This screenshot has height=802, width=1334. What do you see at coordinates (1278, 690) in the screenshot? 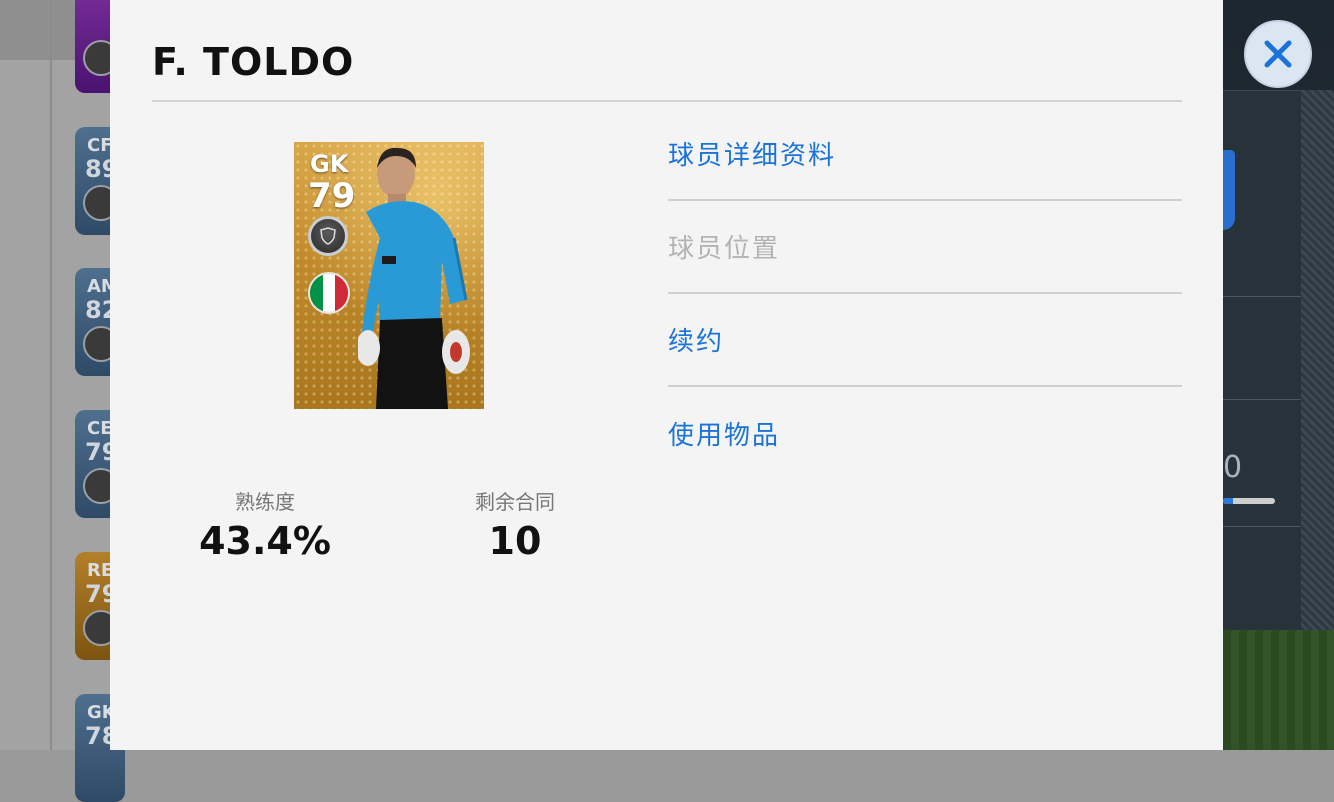
I see `stadium-pitch` at bounding box center [1278, 690].